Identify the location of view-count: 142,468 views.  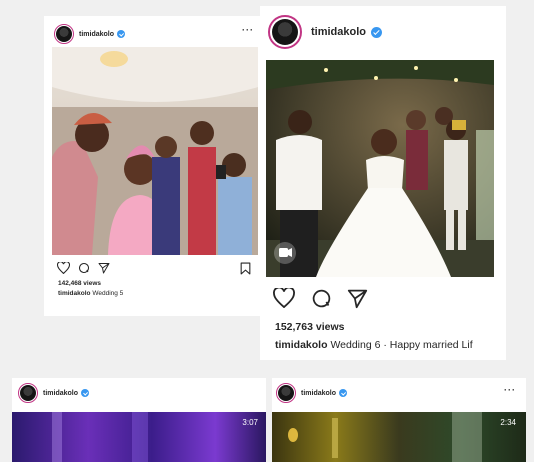
(80, 283).